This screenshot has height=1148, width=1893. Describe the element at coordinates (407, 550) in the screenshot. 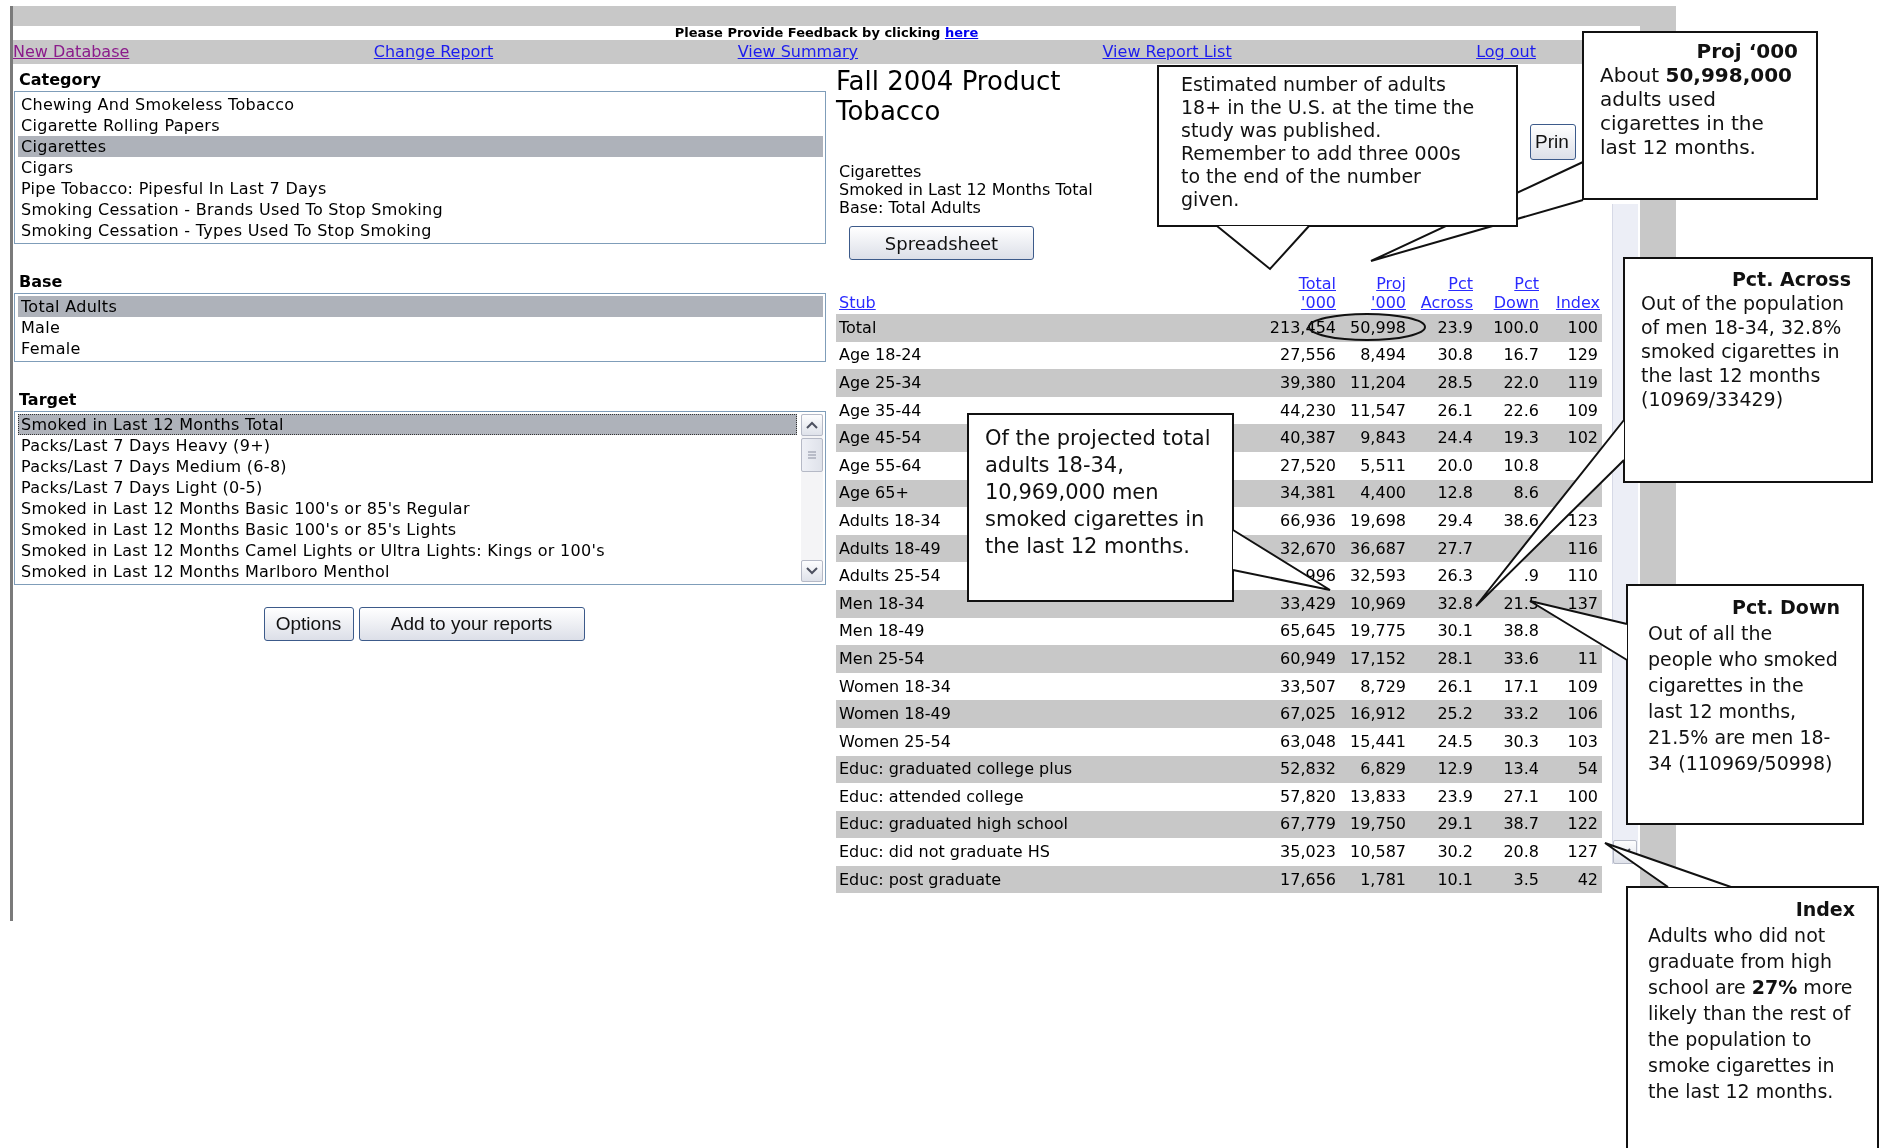

I see `list-option: Smoked in Last 12 Months Camel Lights or Ultra Lights: Kings or 100's` at that location.